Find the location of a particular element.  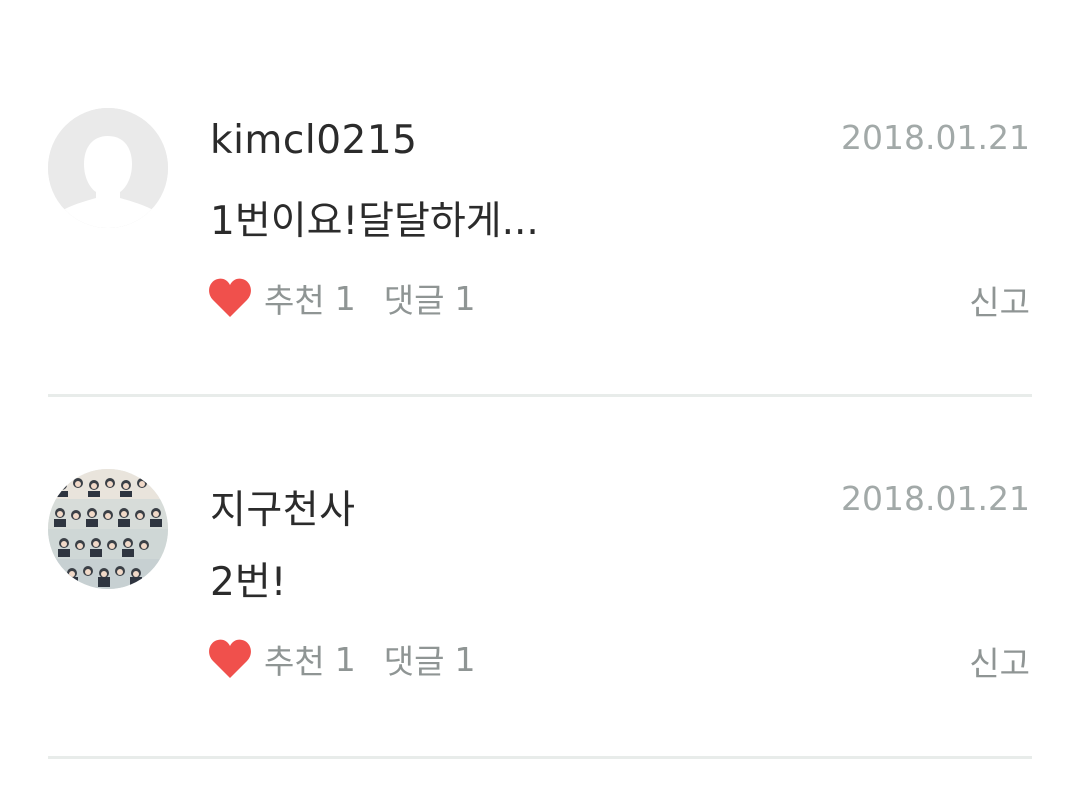

username: 지구천사 is located at coordinates (283, 507).